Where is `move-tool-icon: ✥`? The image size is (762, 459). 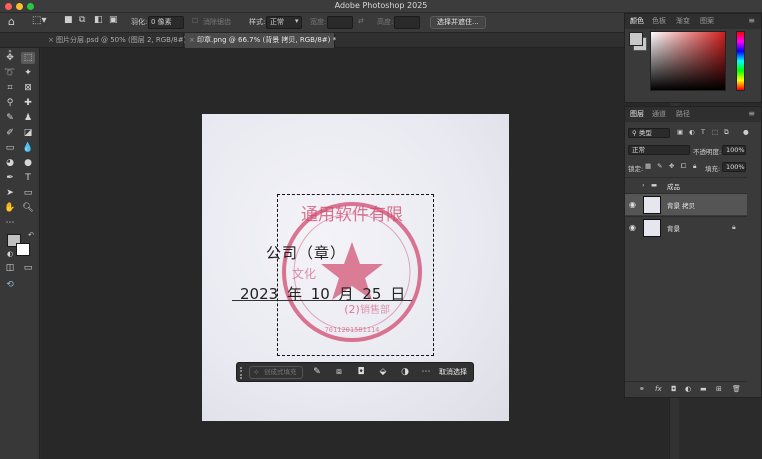
move-tool-icon: ✥ is located at coordinates (10, 58).